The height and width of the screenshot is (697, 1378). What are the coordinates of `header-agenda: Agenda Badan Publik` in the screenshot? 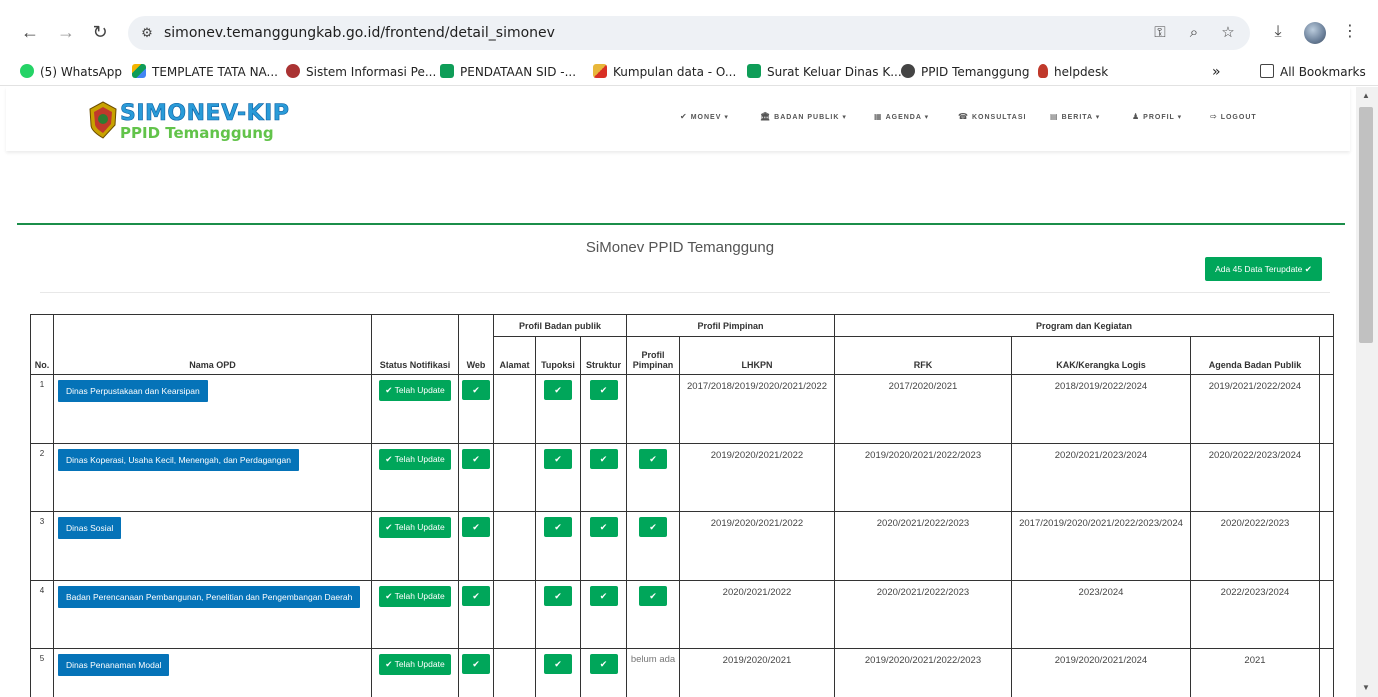 It's located at (1255, 355).